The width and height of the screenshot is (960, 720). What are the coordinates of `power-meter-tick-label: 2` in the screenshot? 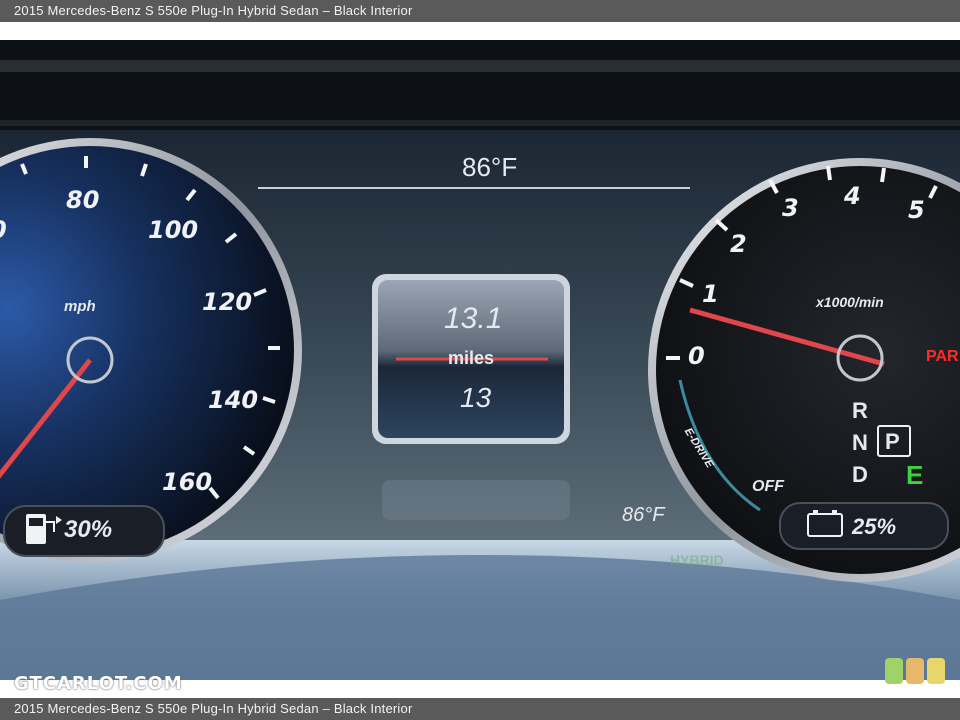 It's located at (738, 244).